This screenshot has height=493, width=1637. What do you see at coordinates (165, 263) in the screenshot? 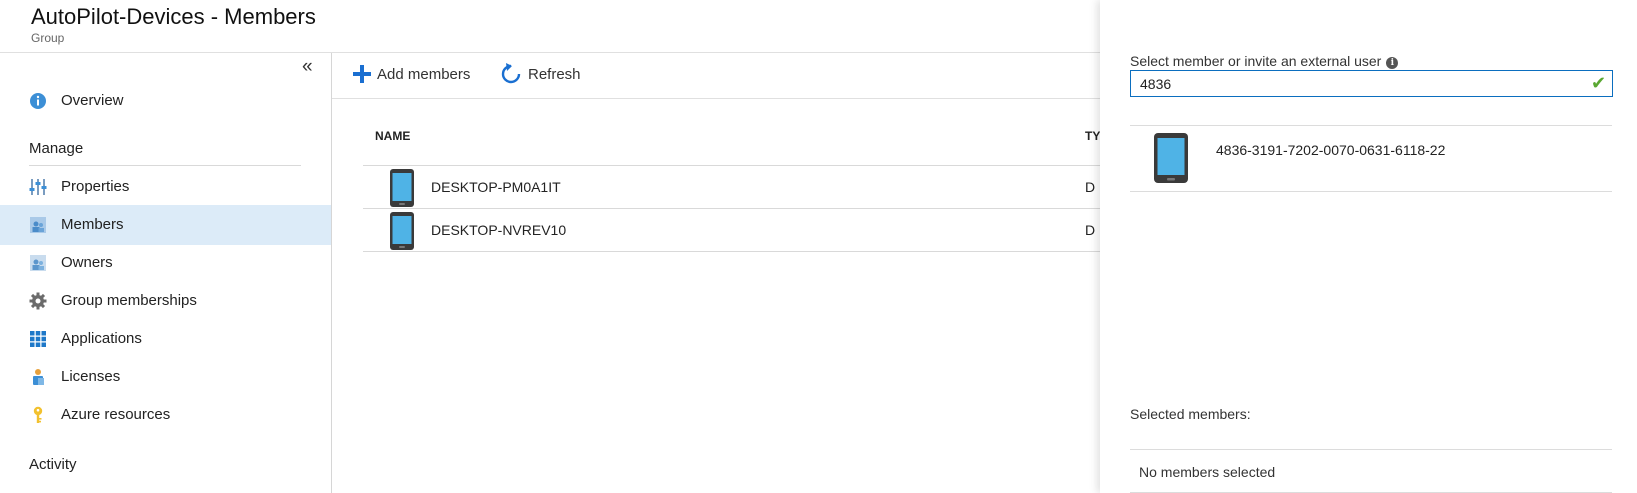
I see `sidebar-item-owners: Owners` at bounding box center [165, 263].